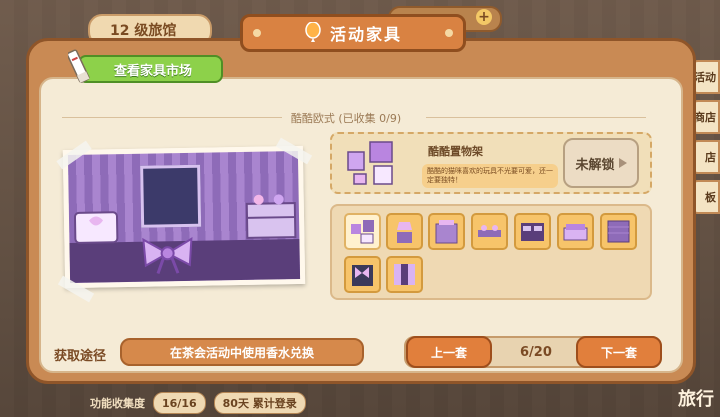  Describe the element at coordinates (696, 398) in the screenshot. I see `travel-button: 旅行` at that location.